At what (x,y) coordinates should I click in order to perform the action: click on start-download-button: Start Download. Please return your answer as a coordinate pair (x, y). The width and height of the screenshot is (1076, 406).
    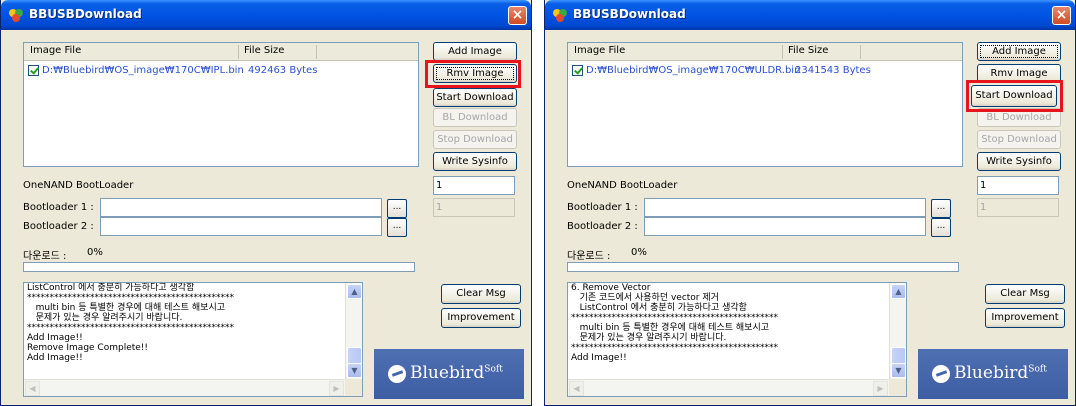
    Looking at the image, I should click on (475, 97).